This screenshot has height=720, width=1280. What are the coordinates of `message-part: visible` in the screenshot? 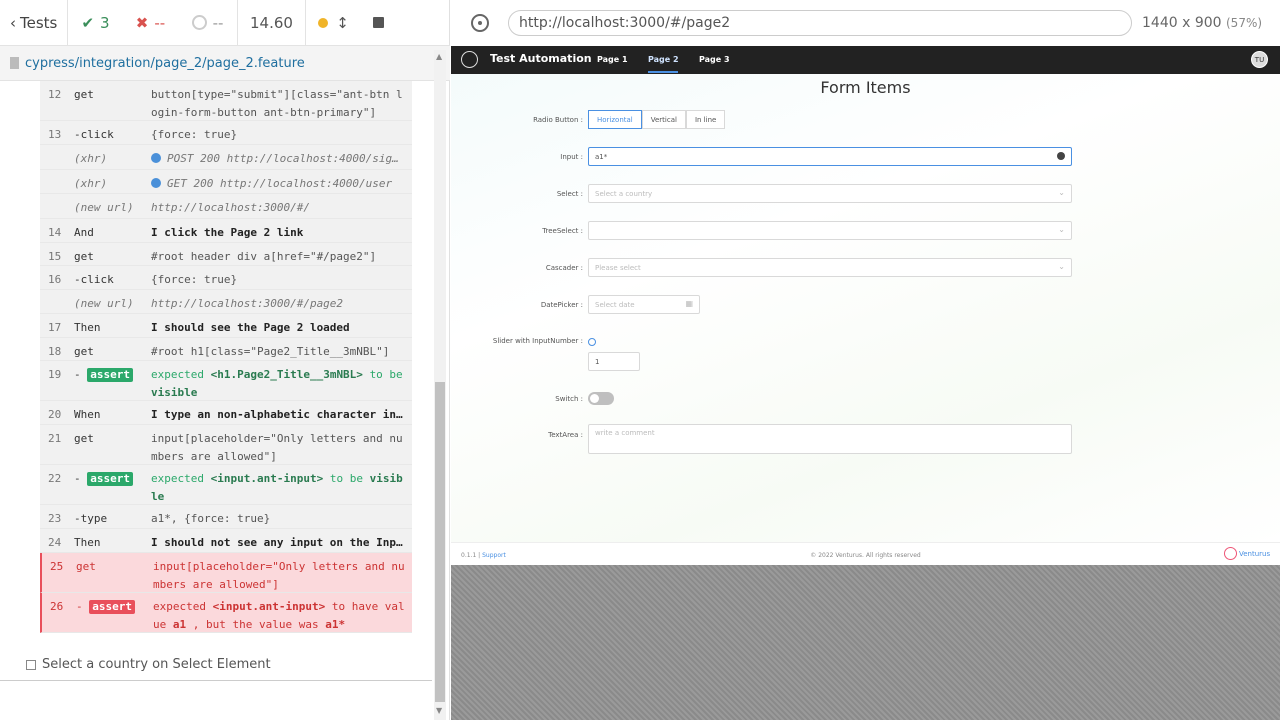 It's located at (174, 392).